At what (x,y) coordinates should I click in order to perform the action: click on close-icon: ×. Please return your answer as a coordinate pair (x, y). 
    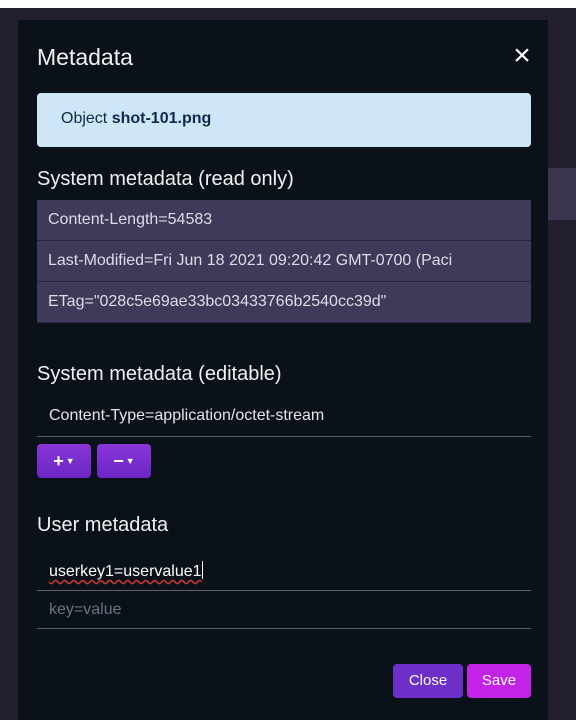
    Looking at the image, I should click on (522, 56).